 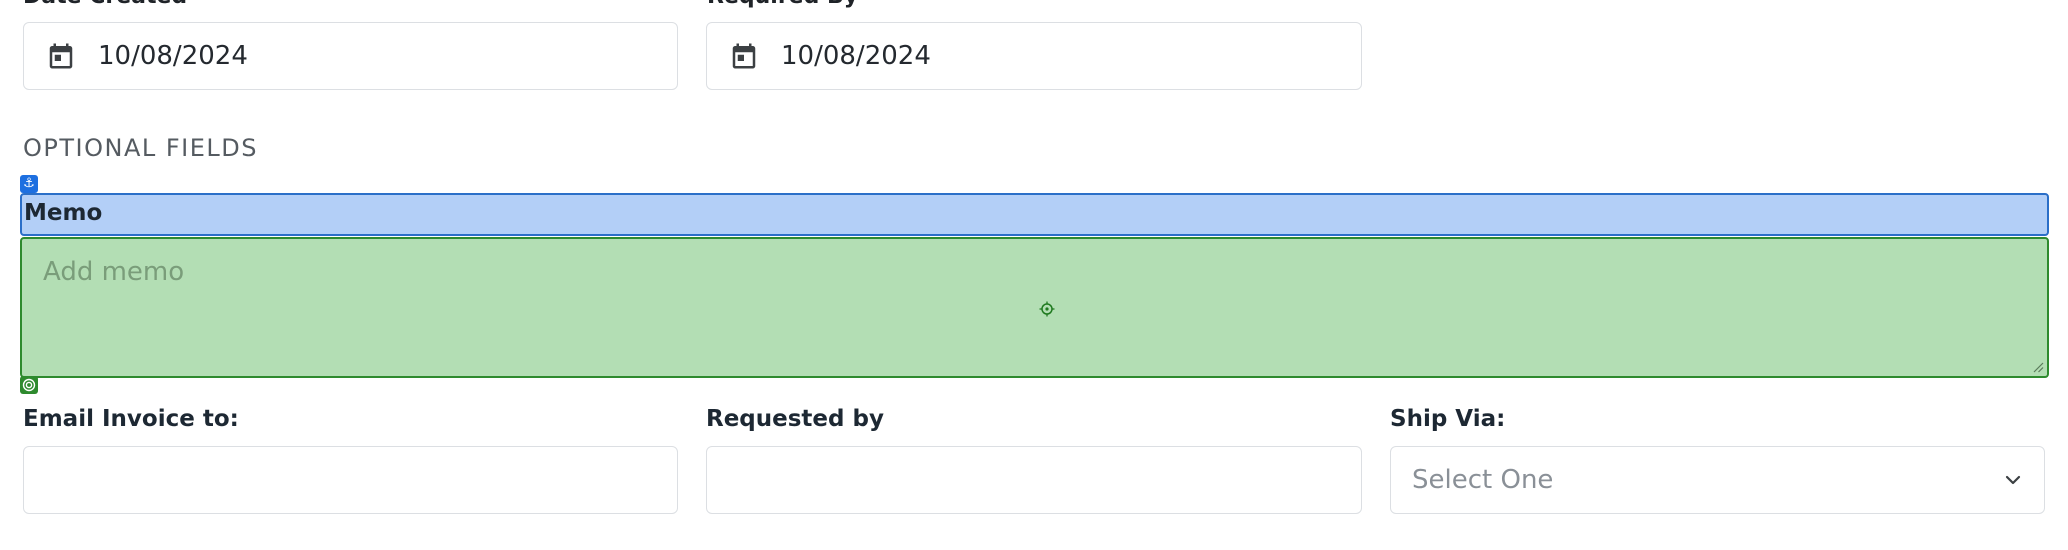 I want to click on ship-via-label: Ship Via:, so click(x=1448, y=419).